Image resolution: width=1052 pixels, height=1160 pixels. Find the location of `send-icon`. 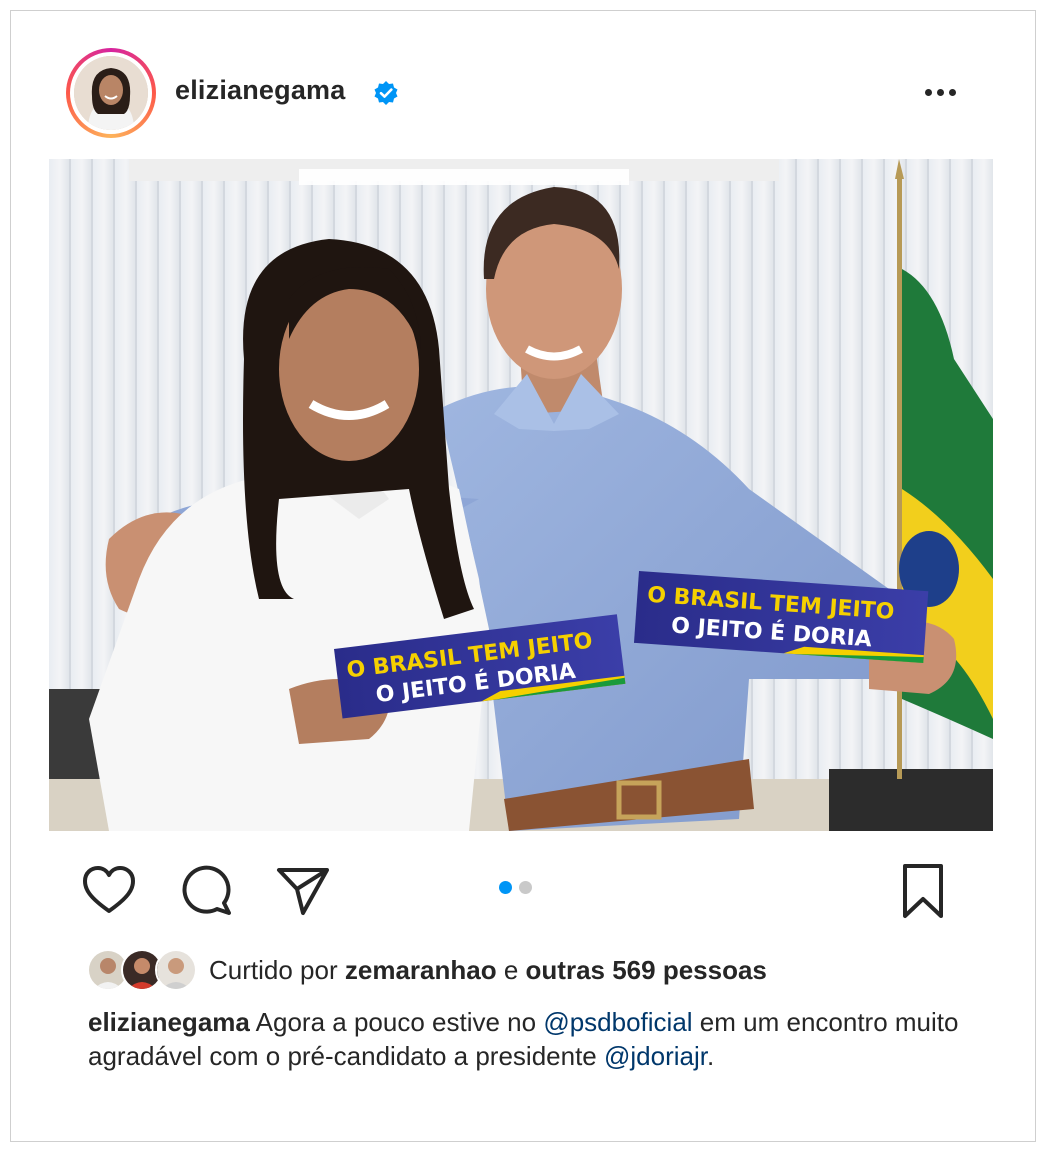

send-icon is located at coordinates (303, 891).